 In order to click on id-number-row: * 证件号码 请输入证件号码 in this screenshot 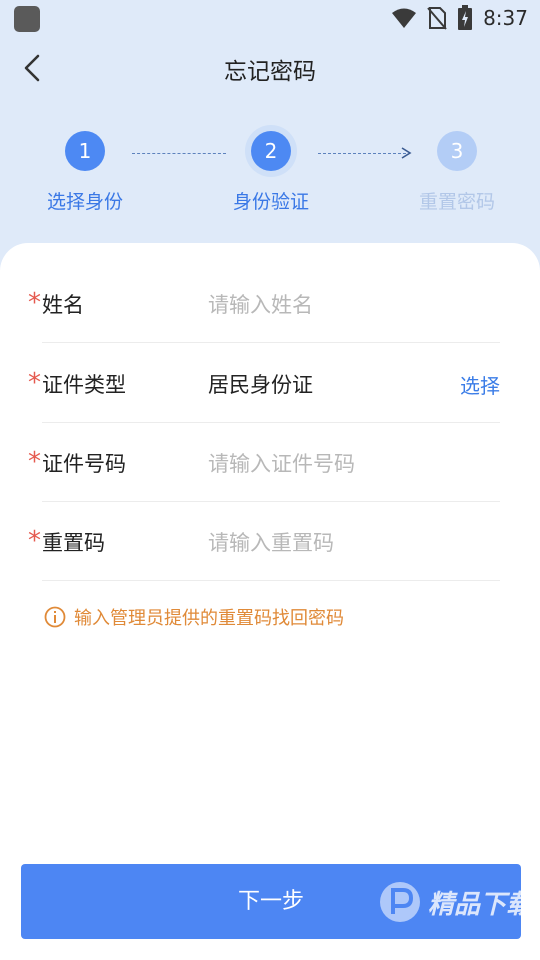, I will do `click(270, 462)`.